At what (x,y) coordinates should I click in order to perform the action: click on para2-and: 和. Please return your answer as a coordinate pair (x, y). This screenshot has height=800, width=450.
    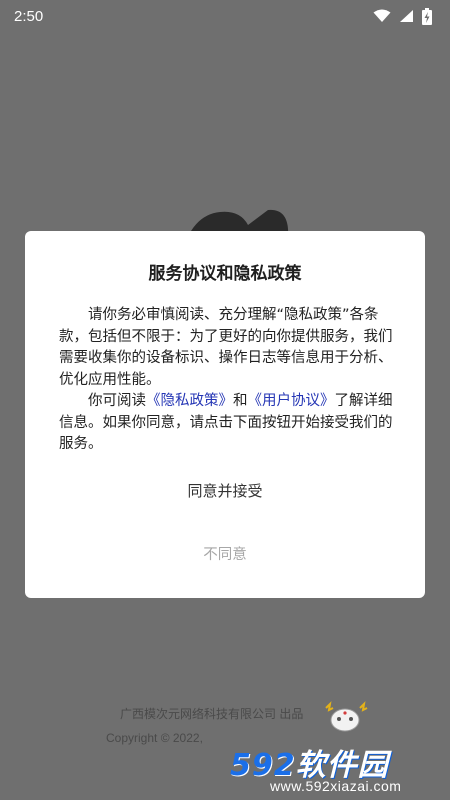
    Looking at the image, I should click on (240, 401).